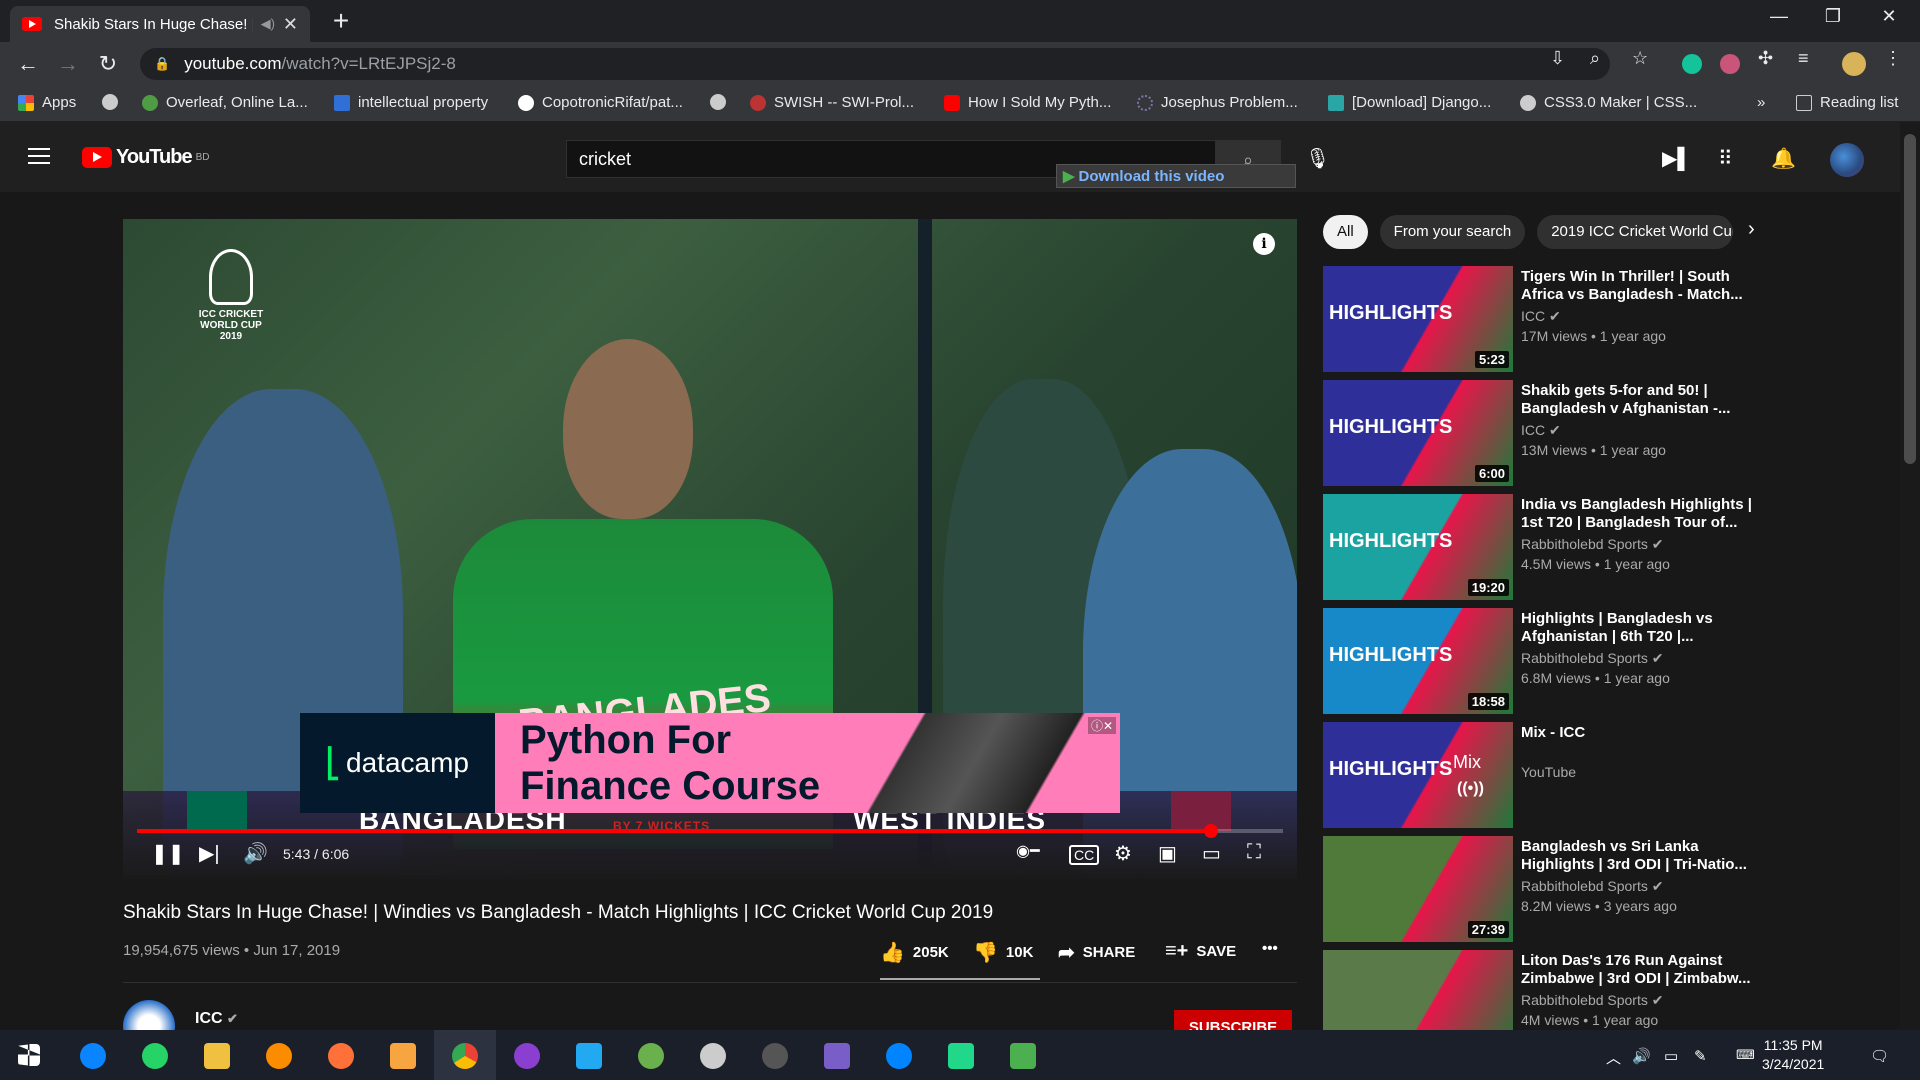  Describe the element at coordinates (341, 1056) in the screenshot. I see `firefox-icon` at that location.